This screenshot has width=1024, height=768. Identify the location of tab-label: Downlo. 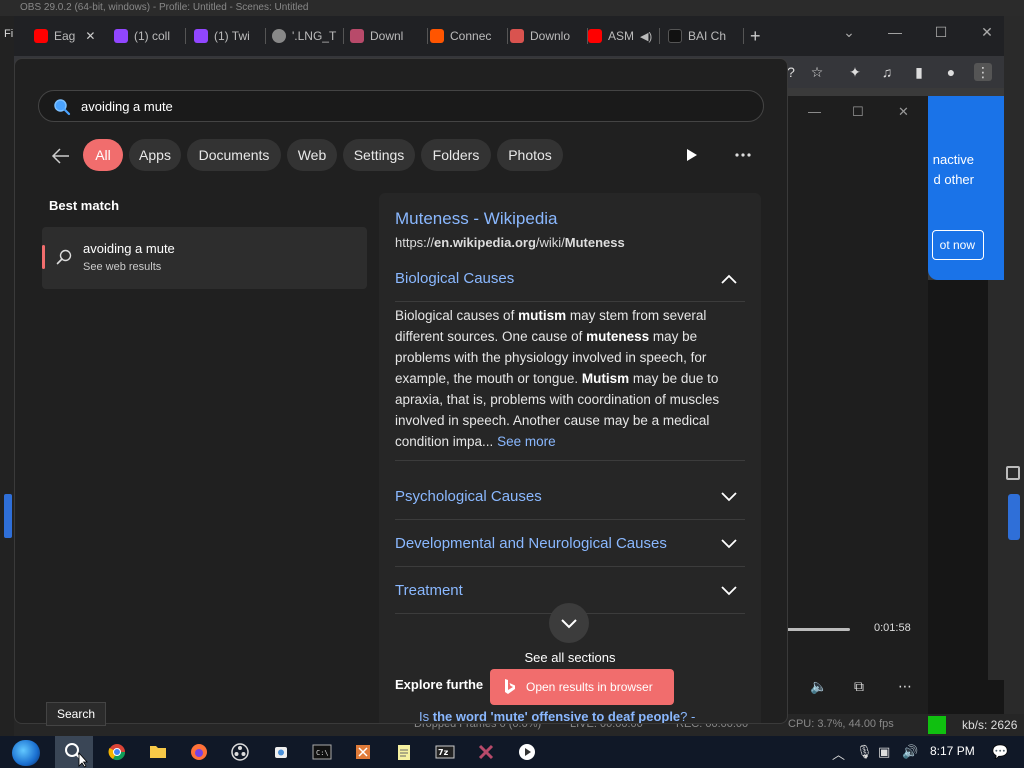
(550, 36).